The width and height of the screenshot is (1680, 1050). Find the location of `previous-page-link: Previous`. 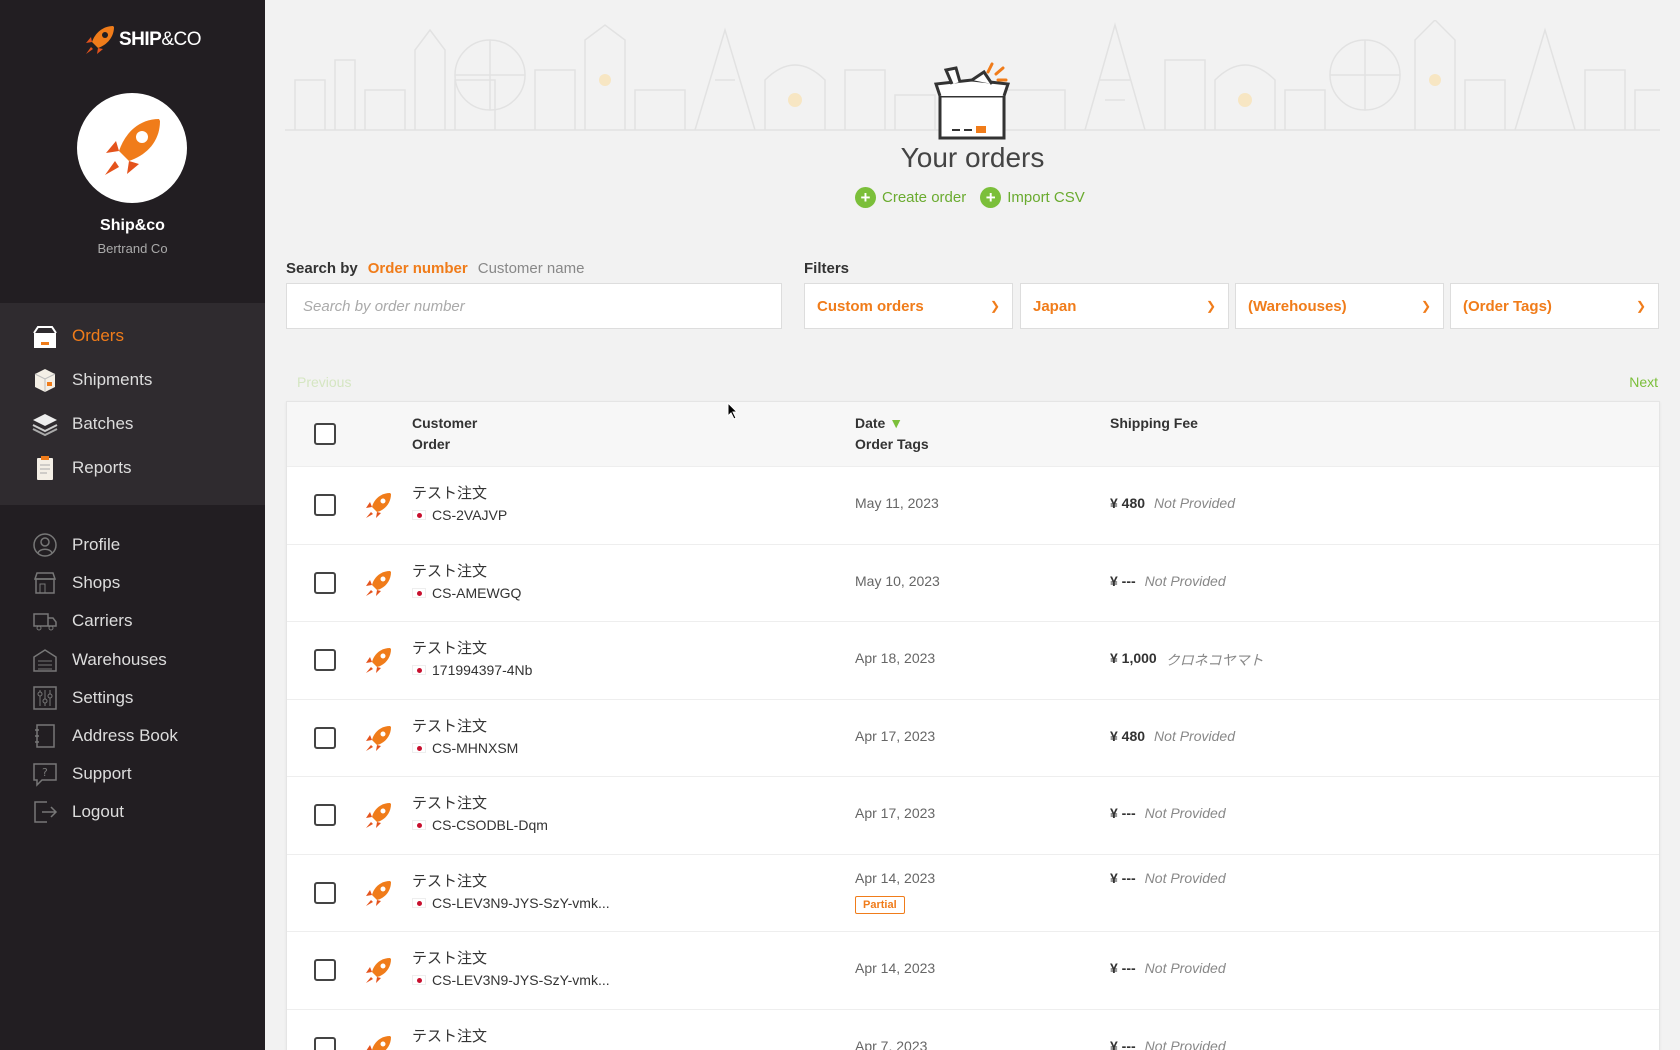

previous-page-link: Previous is located at coordinates (324, 382).